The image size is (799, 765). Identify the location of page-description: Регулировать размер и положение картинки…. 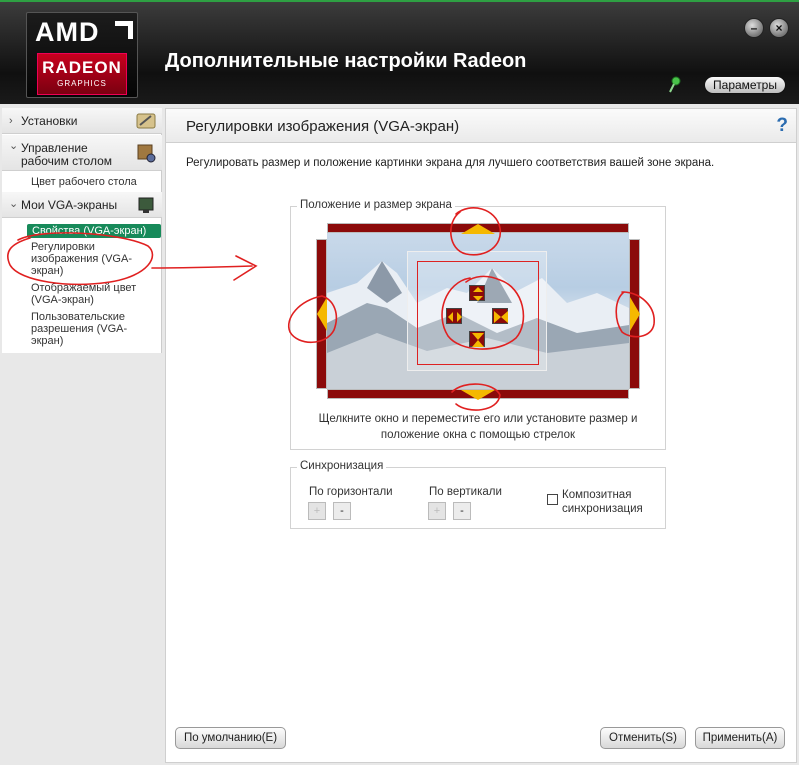
(450, 163).